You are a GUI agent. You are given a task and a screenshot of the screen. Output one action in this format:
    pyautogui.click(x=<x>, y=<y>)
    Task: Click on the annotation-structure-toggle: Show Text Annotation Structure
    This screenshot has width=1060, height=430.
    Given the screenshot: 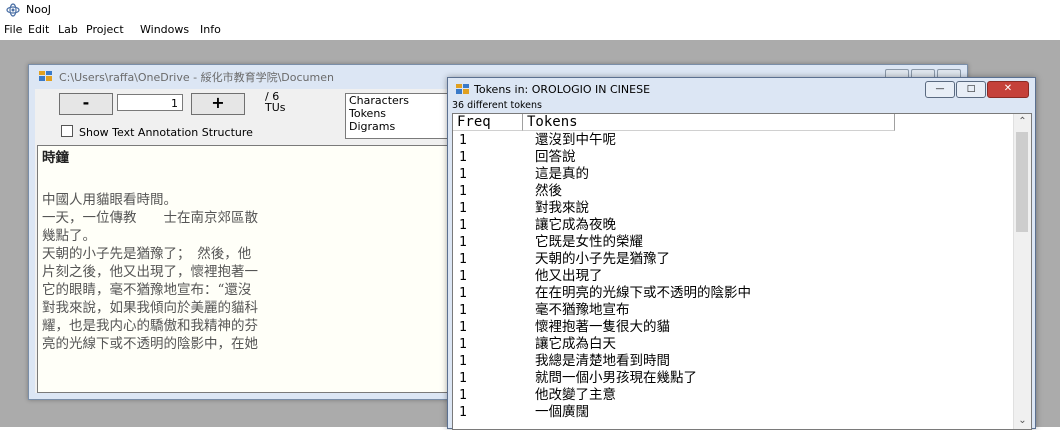 What is the action you would take?
    pyautogui.click(x=157, y=132)
    